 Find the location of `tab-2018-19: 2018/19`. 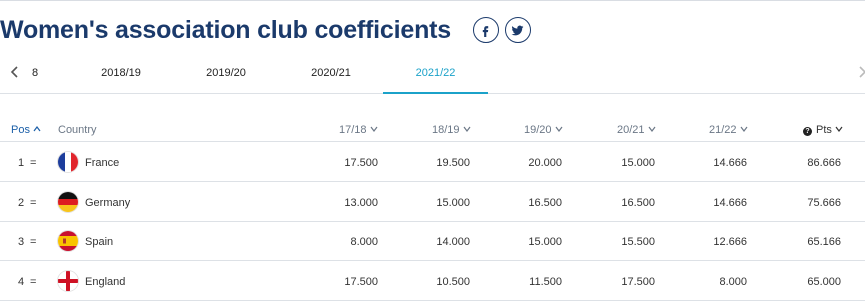

tab-2018-19: 2018/19 is located at coordinates (121, 75).